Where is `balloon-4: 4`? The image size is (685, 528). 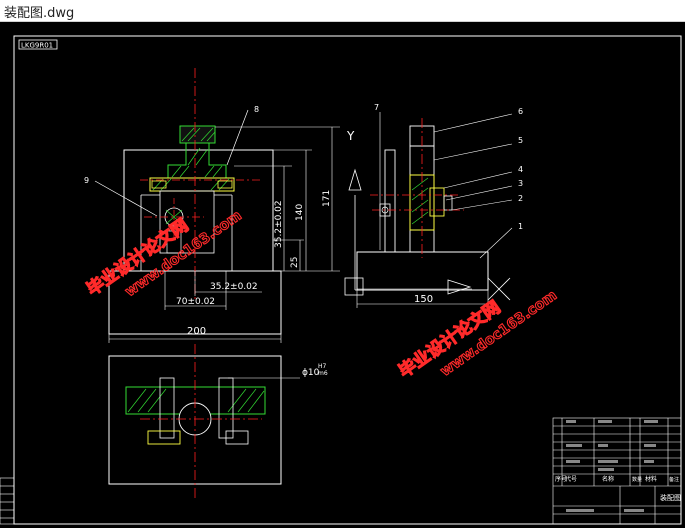
balloon-4: 4 is located at coordinates (520, 169).